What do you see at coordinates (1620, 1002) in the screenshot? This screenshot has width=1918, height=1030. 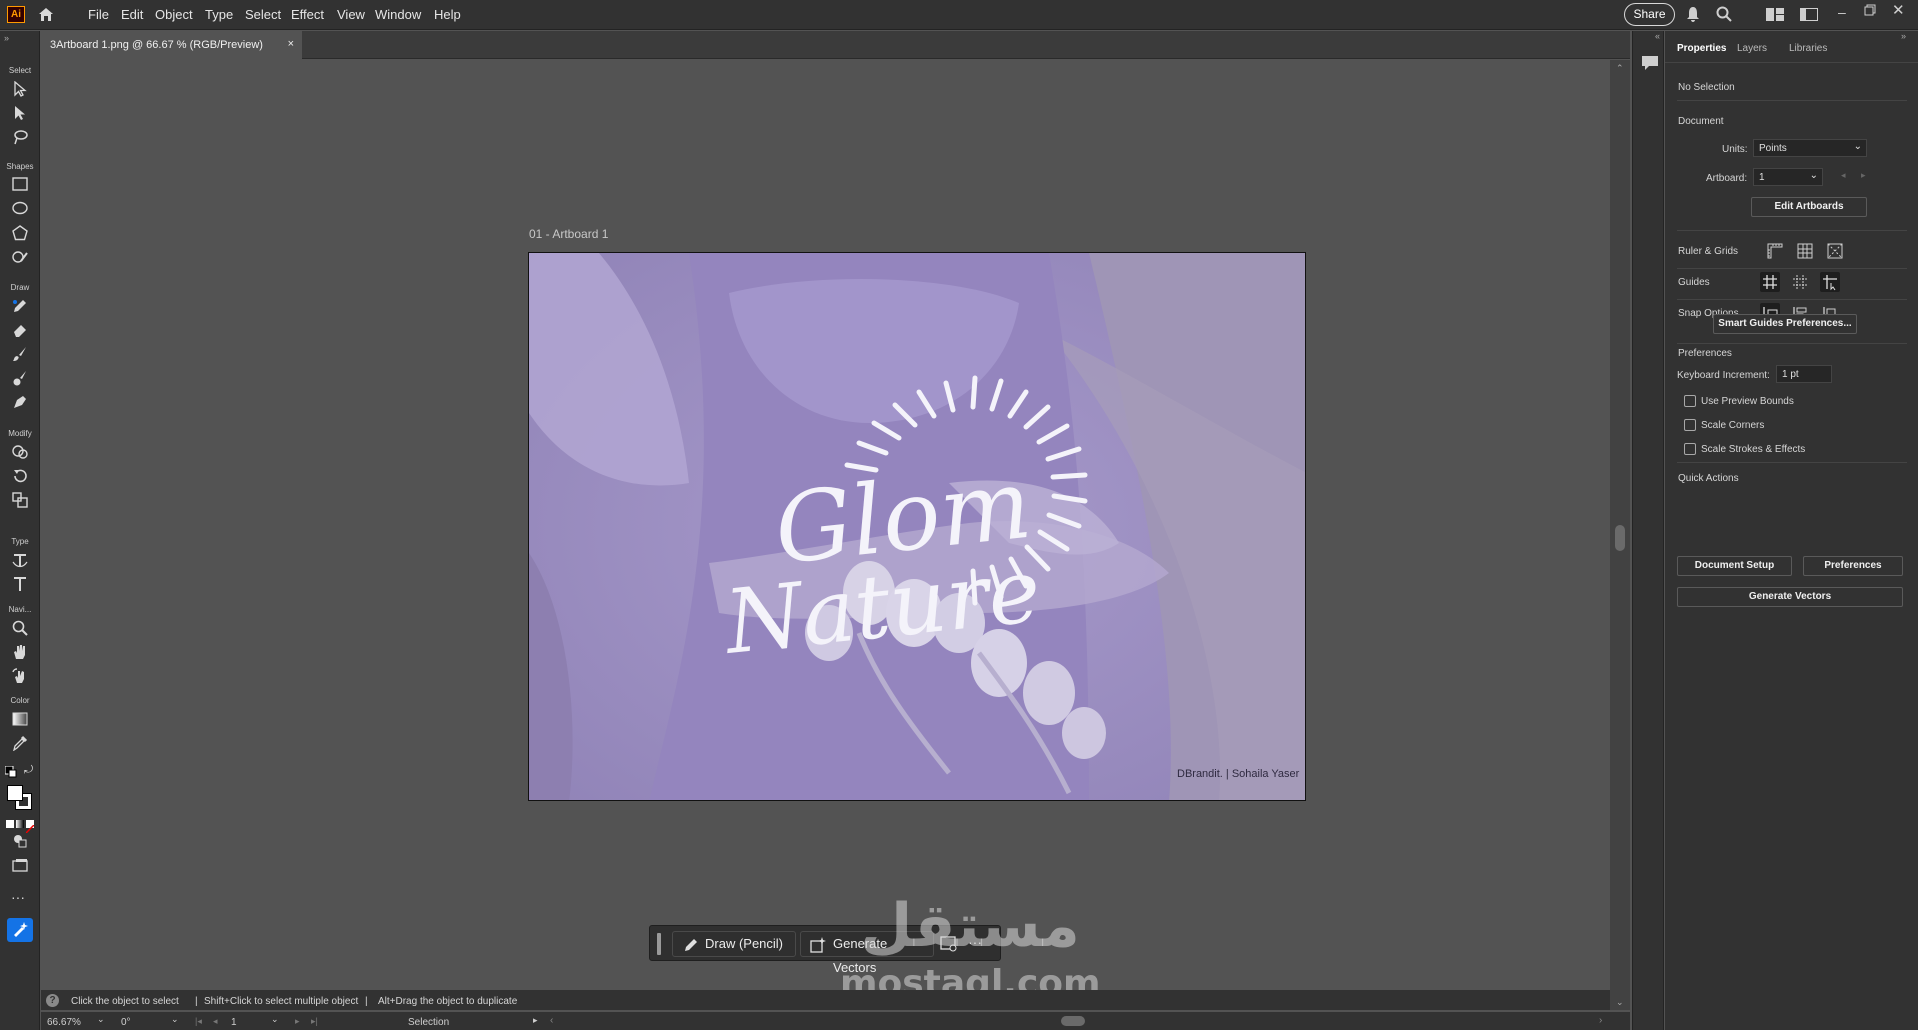 I see `scroll-down-icon: ⌄` at bounding box center [1620, 1002].